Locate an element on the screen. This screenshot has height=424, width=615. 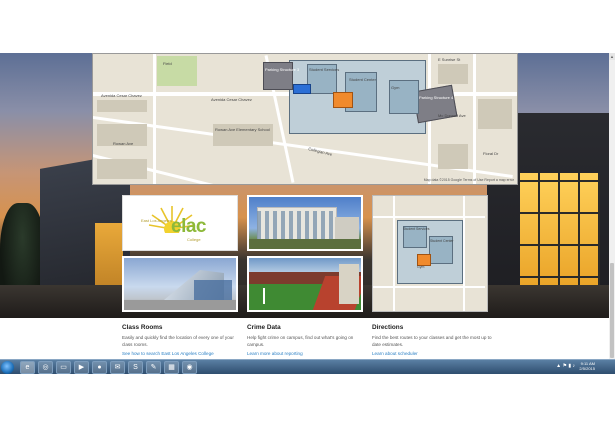
logo-tagline: East Los Angeles is located at coordinates (156, 220).